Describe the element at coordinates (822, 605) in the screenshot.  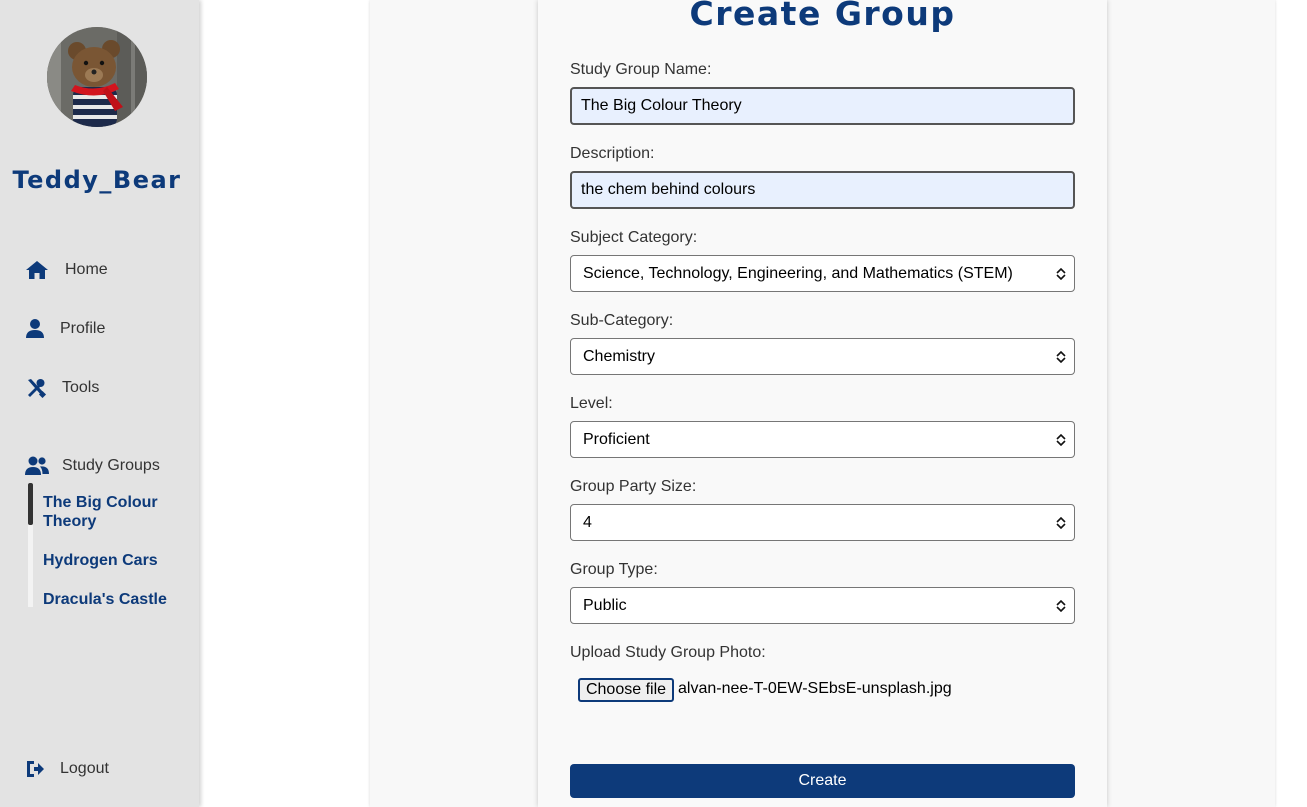
I see `group-type-select: Public` at that location.